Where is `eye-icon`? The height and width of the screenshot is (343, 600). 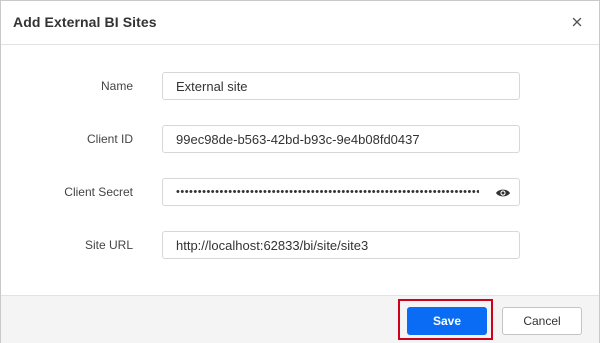 eye-icon is located at coordinates (503, 193).